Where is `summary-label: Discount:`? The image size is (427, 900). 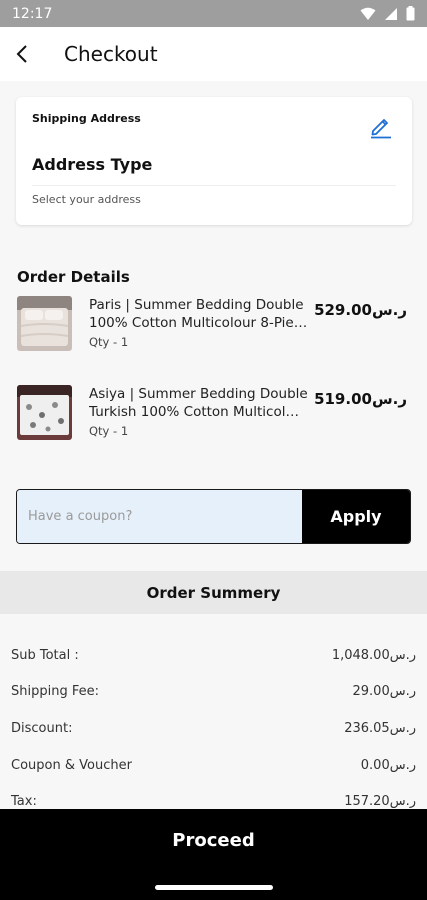
summary-label: Discount: is located at coordinates (42, 728).